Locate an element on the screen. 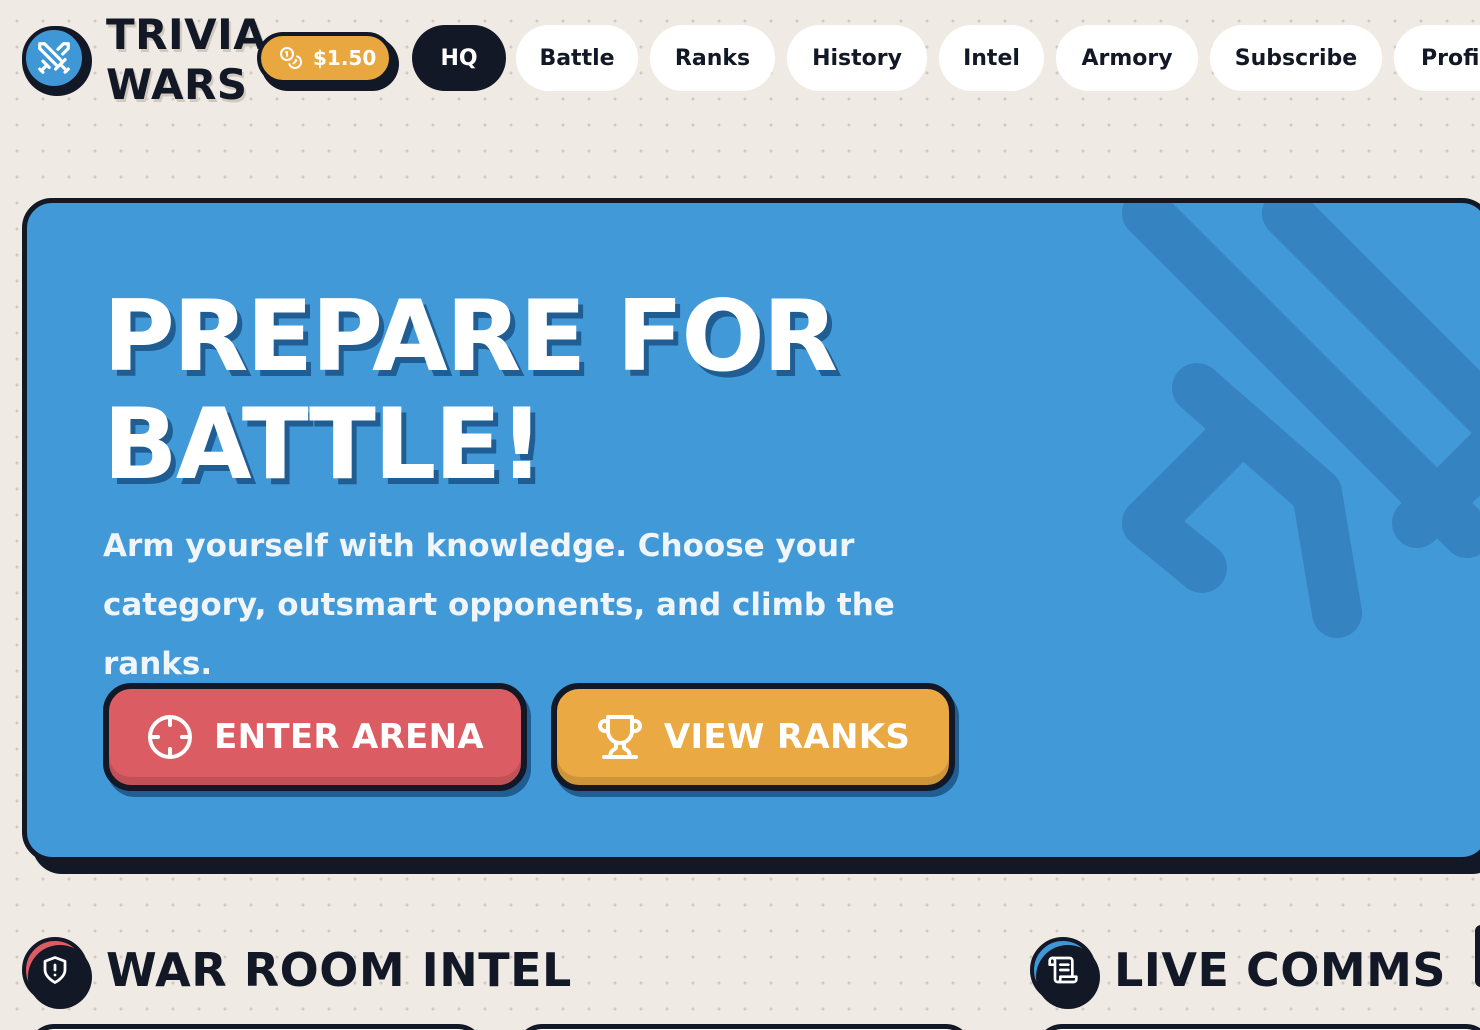 This screenshot has width=1480, height=1030. enter-arena-button: ENTER ARENA is located at coordinates (317, 740).